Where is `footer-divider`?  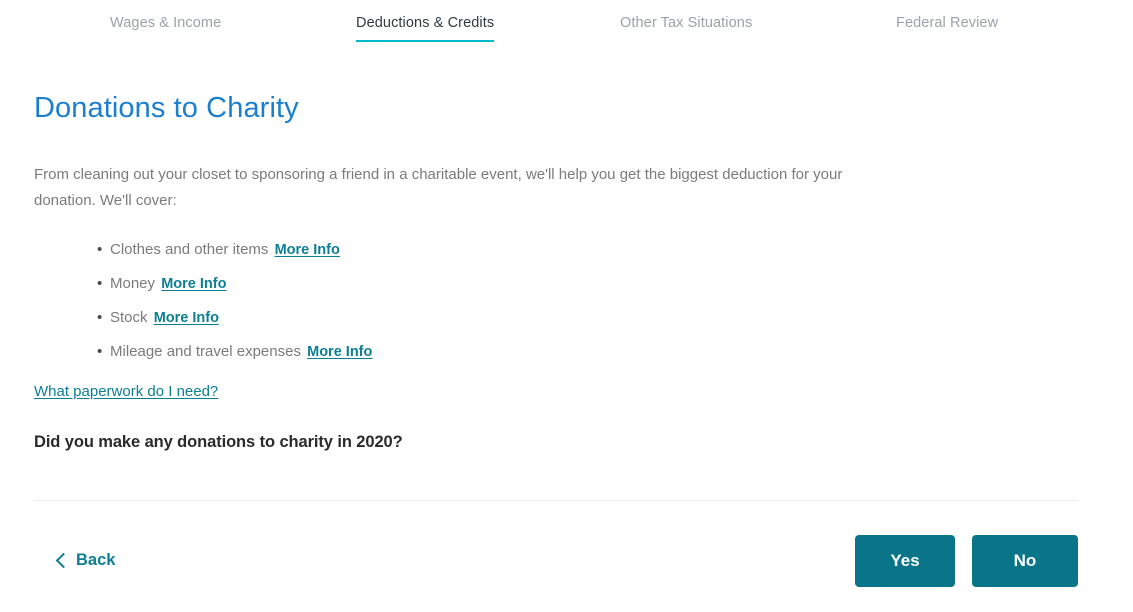 footer-divider is located at coordinates (556, 500).